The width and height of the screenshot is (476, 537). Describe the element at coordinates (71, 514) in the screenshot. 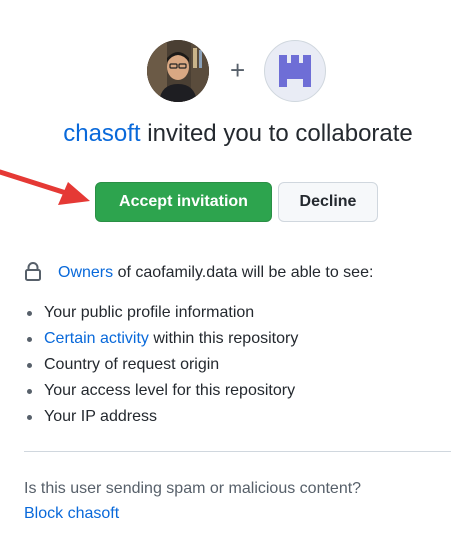

I see `block-user-link: Block chasoft` at that location.